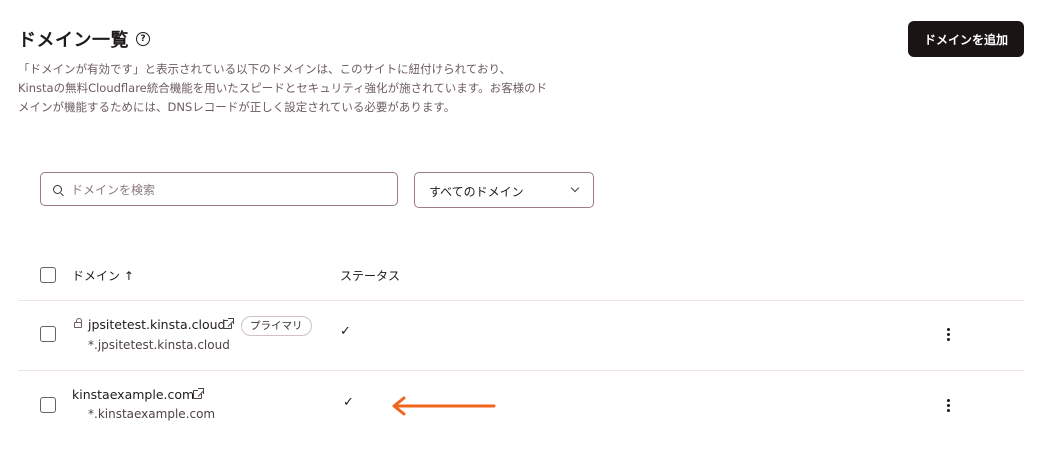 The height and width of the screenshot is (460, 1042). What do you see at coordinates (370, 276) in the screenshot?
I see `column-header-status: ステータス` at bounding box center [370, 276].